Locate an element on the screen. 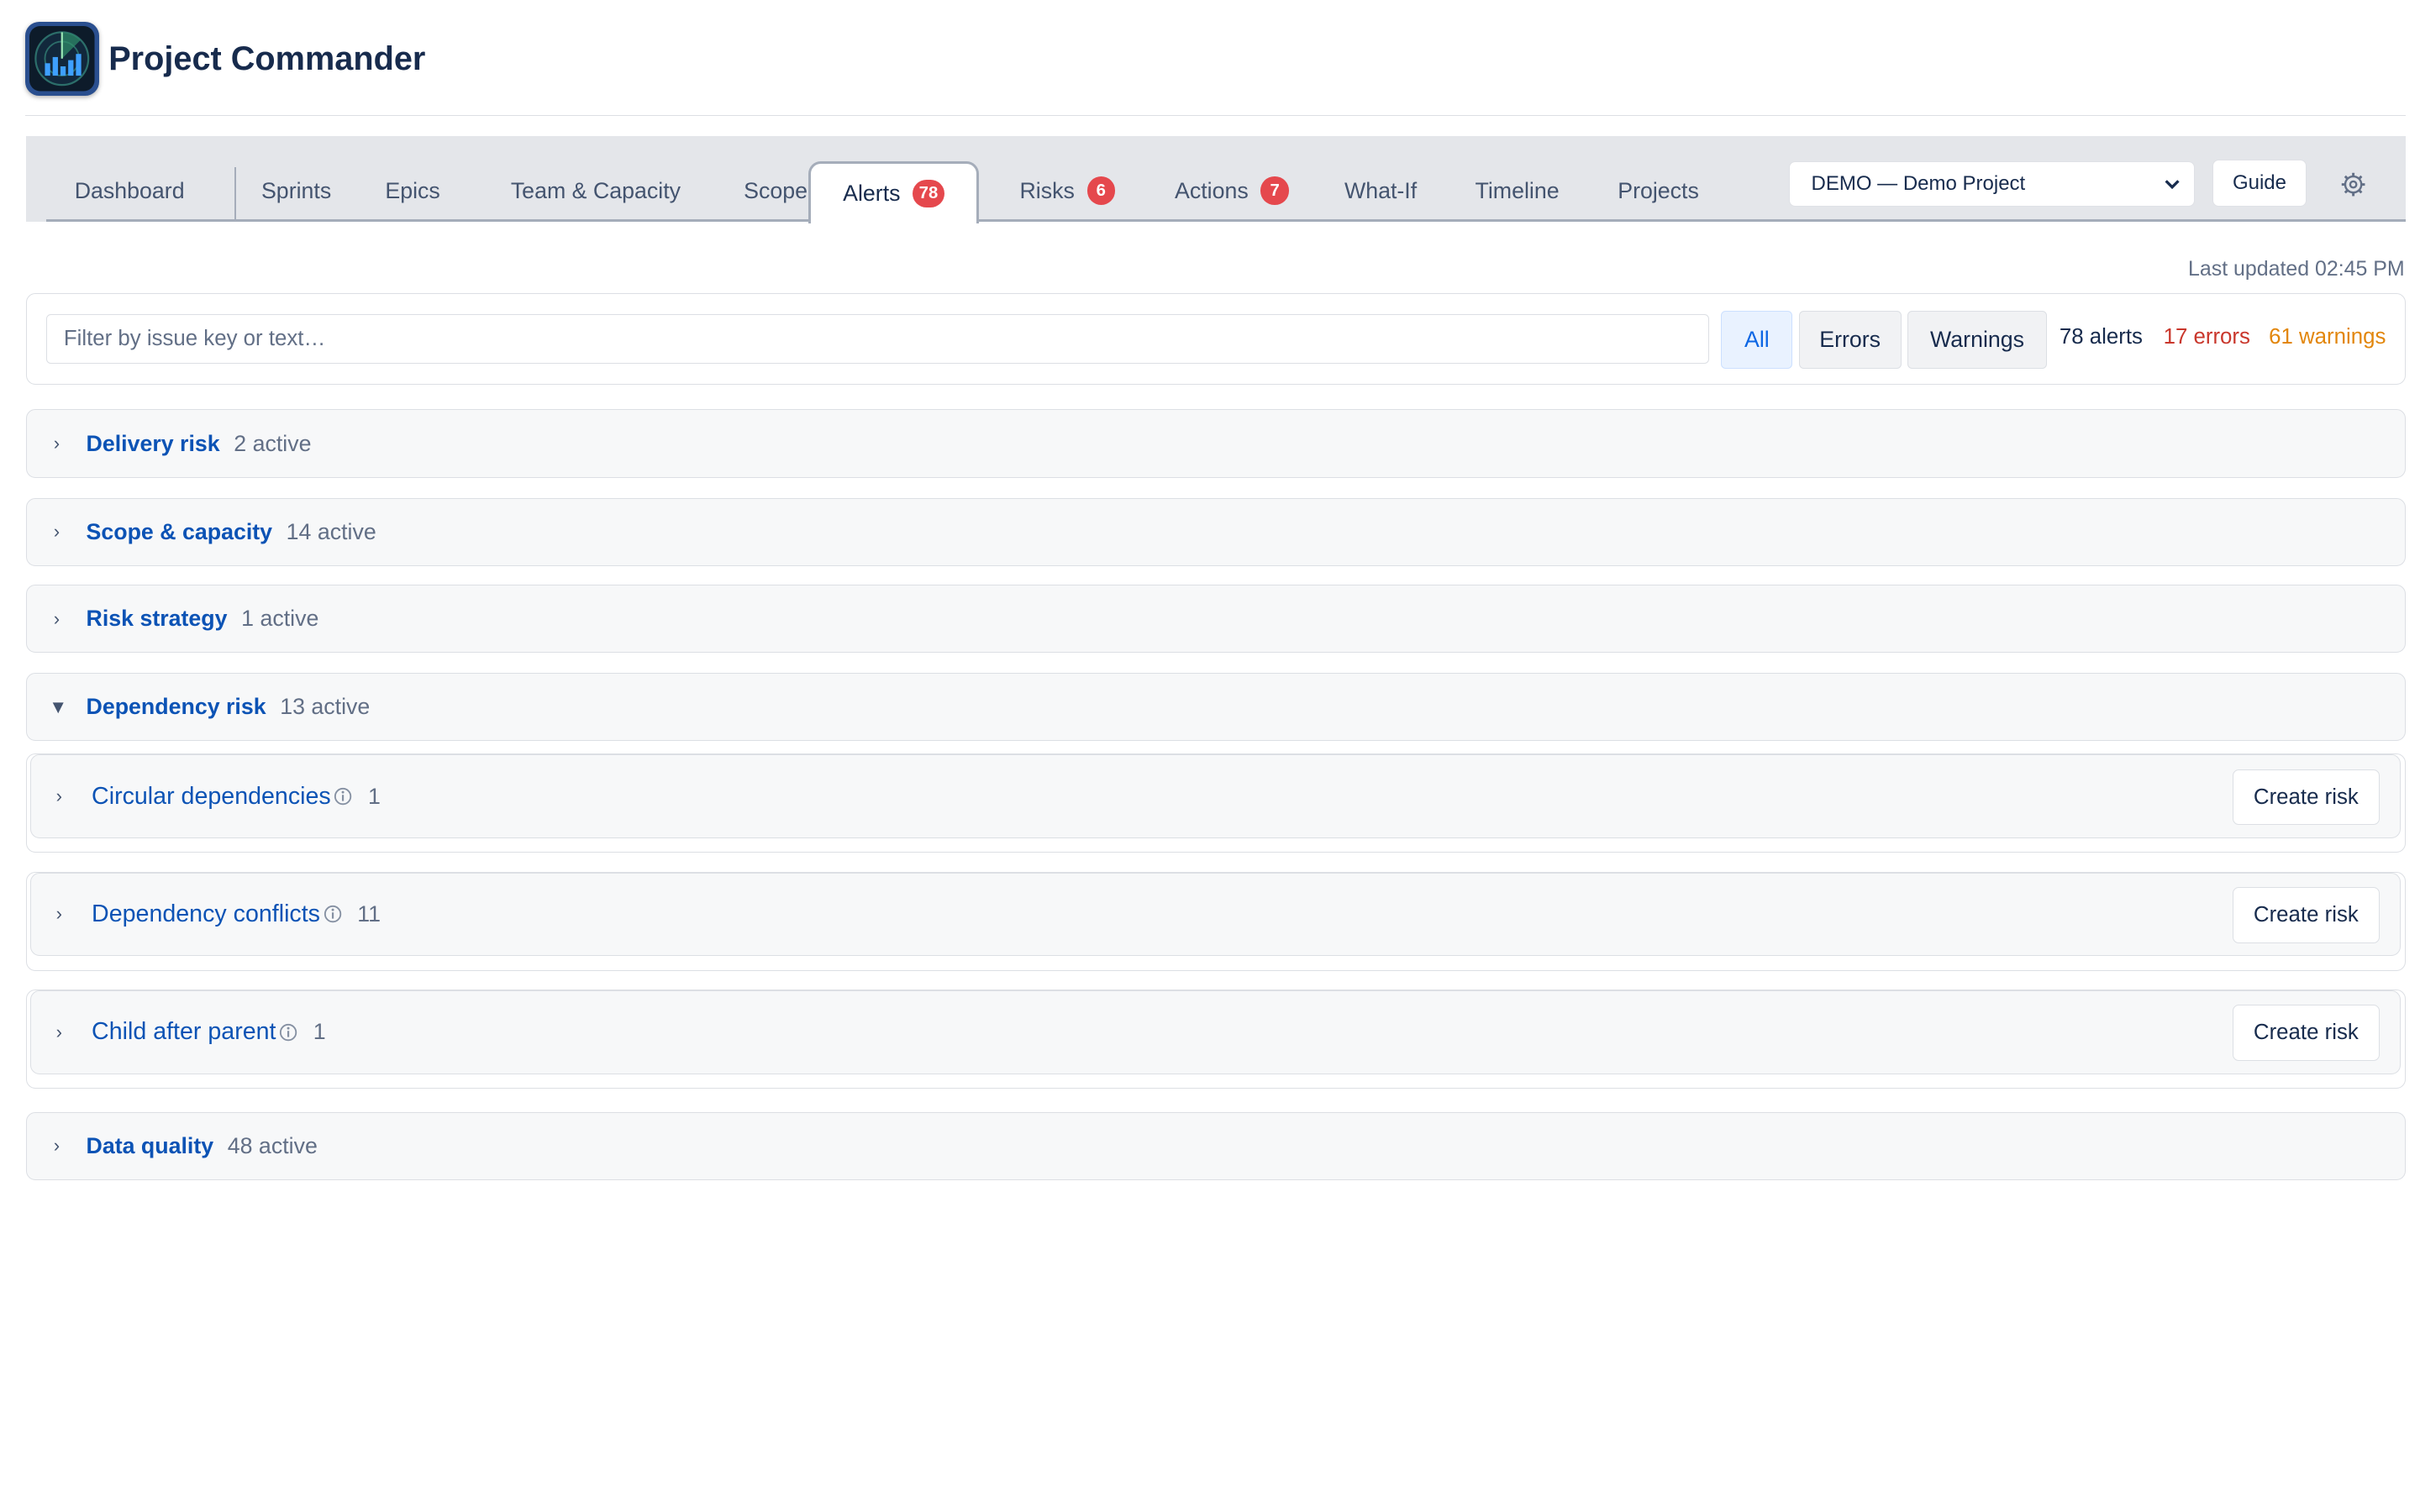 The width and height of the screenshot is (2420, 1512). app-logo-icon is located at coordinates (62, 59).